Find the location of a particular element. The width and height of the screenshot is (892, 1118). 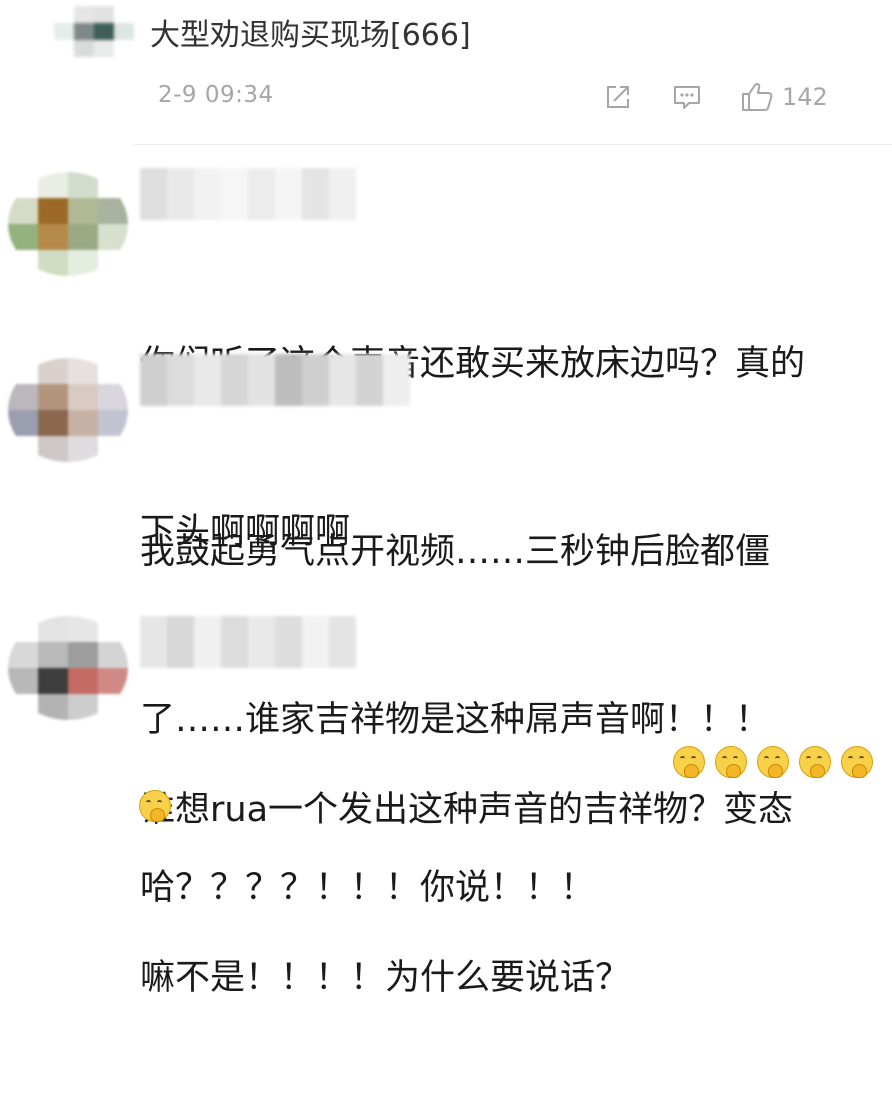

like-count: 142 is located at coordinates (805, 97).